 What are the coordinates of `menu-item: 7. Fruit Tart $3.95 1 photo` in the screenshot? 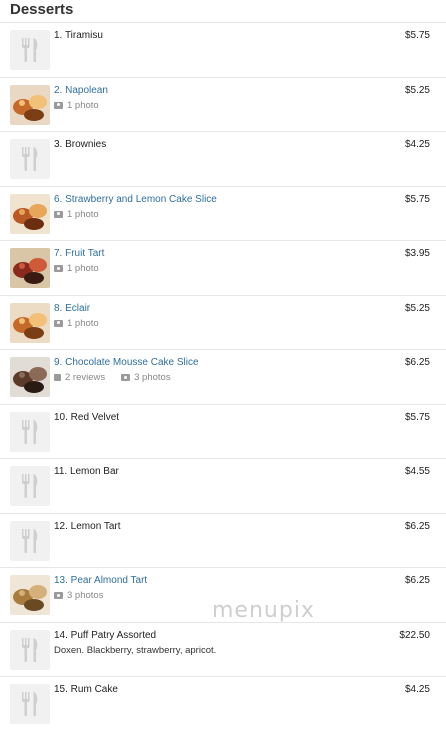 It's located at (223, 267).